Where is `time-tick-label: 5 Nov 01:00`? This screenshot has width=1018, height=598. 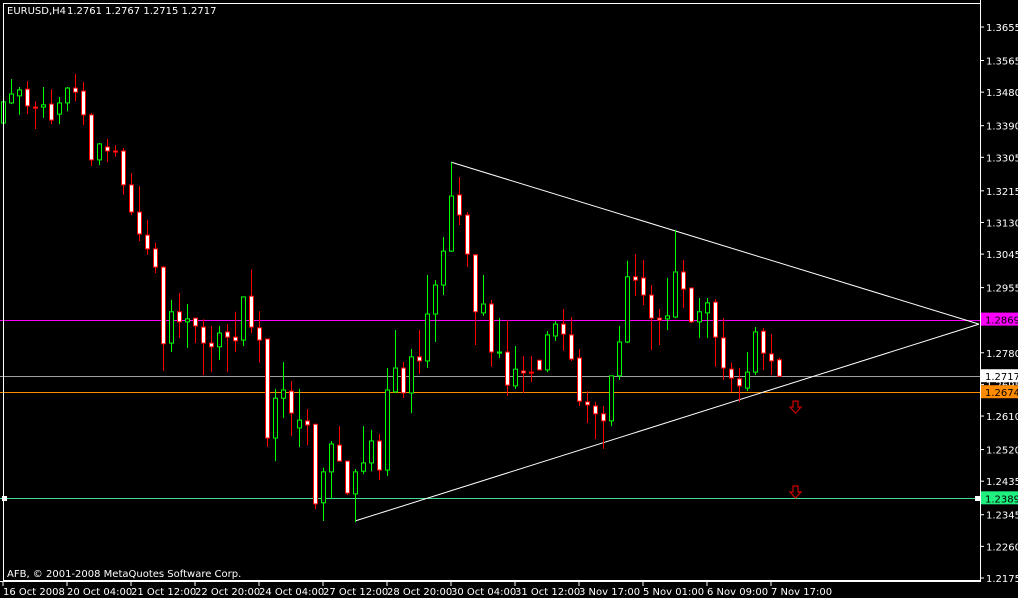
time-tick-label: 5 Nov 01:00 is located at coordinates (673, 592).